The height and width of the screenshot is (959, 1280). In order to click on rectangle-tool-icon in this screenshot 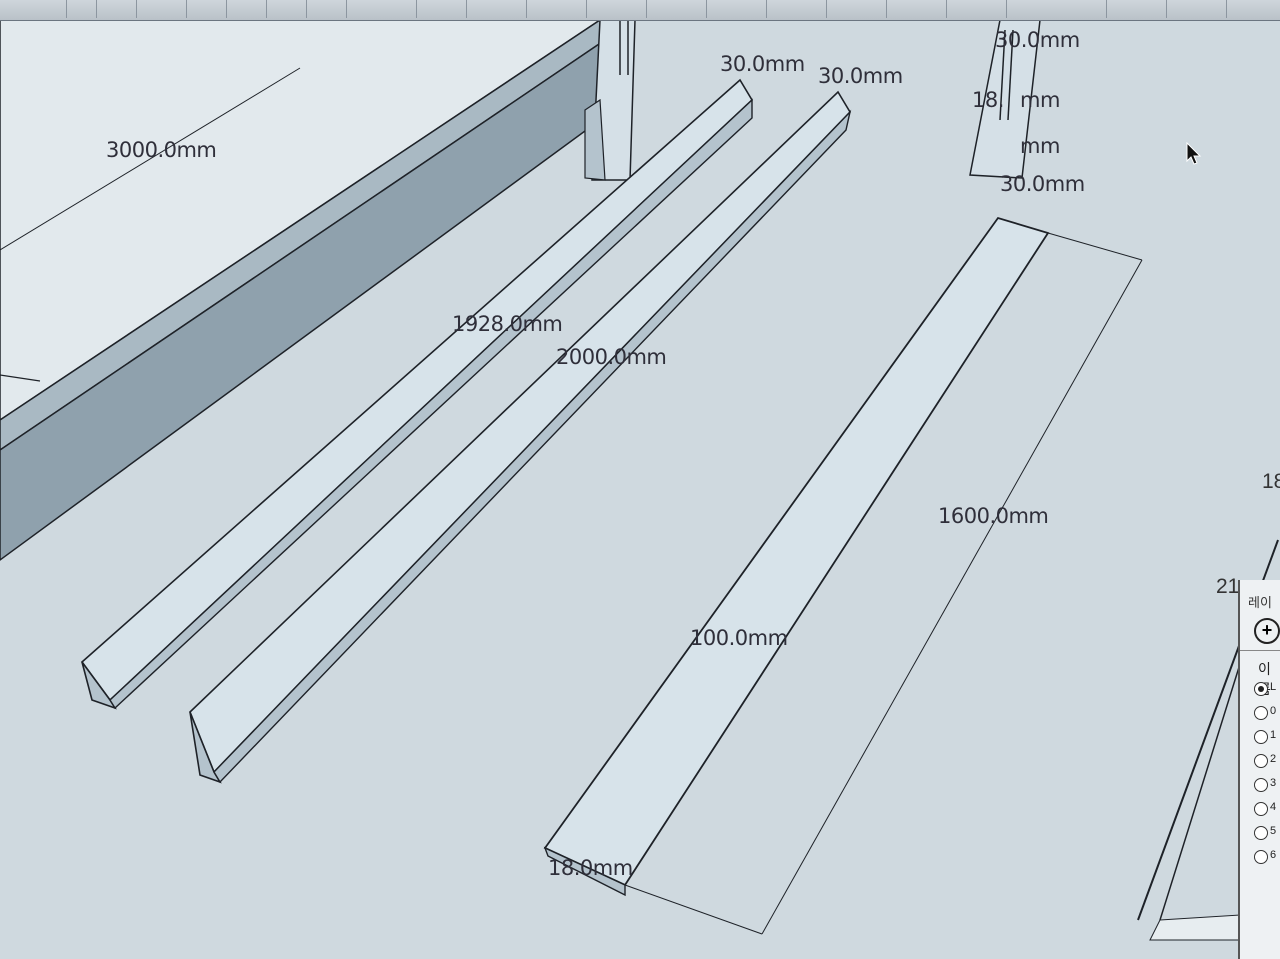, I will do `click(253, 9)`.